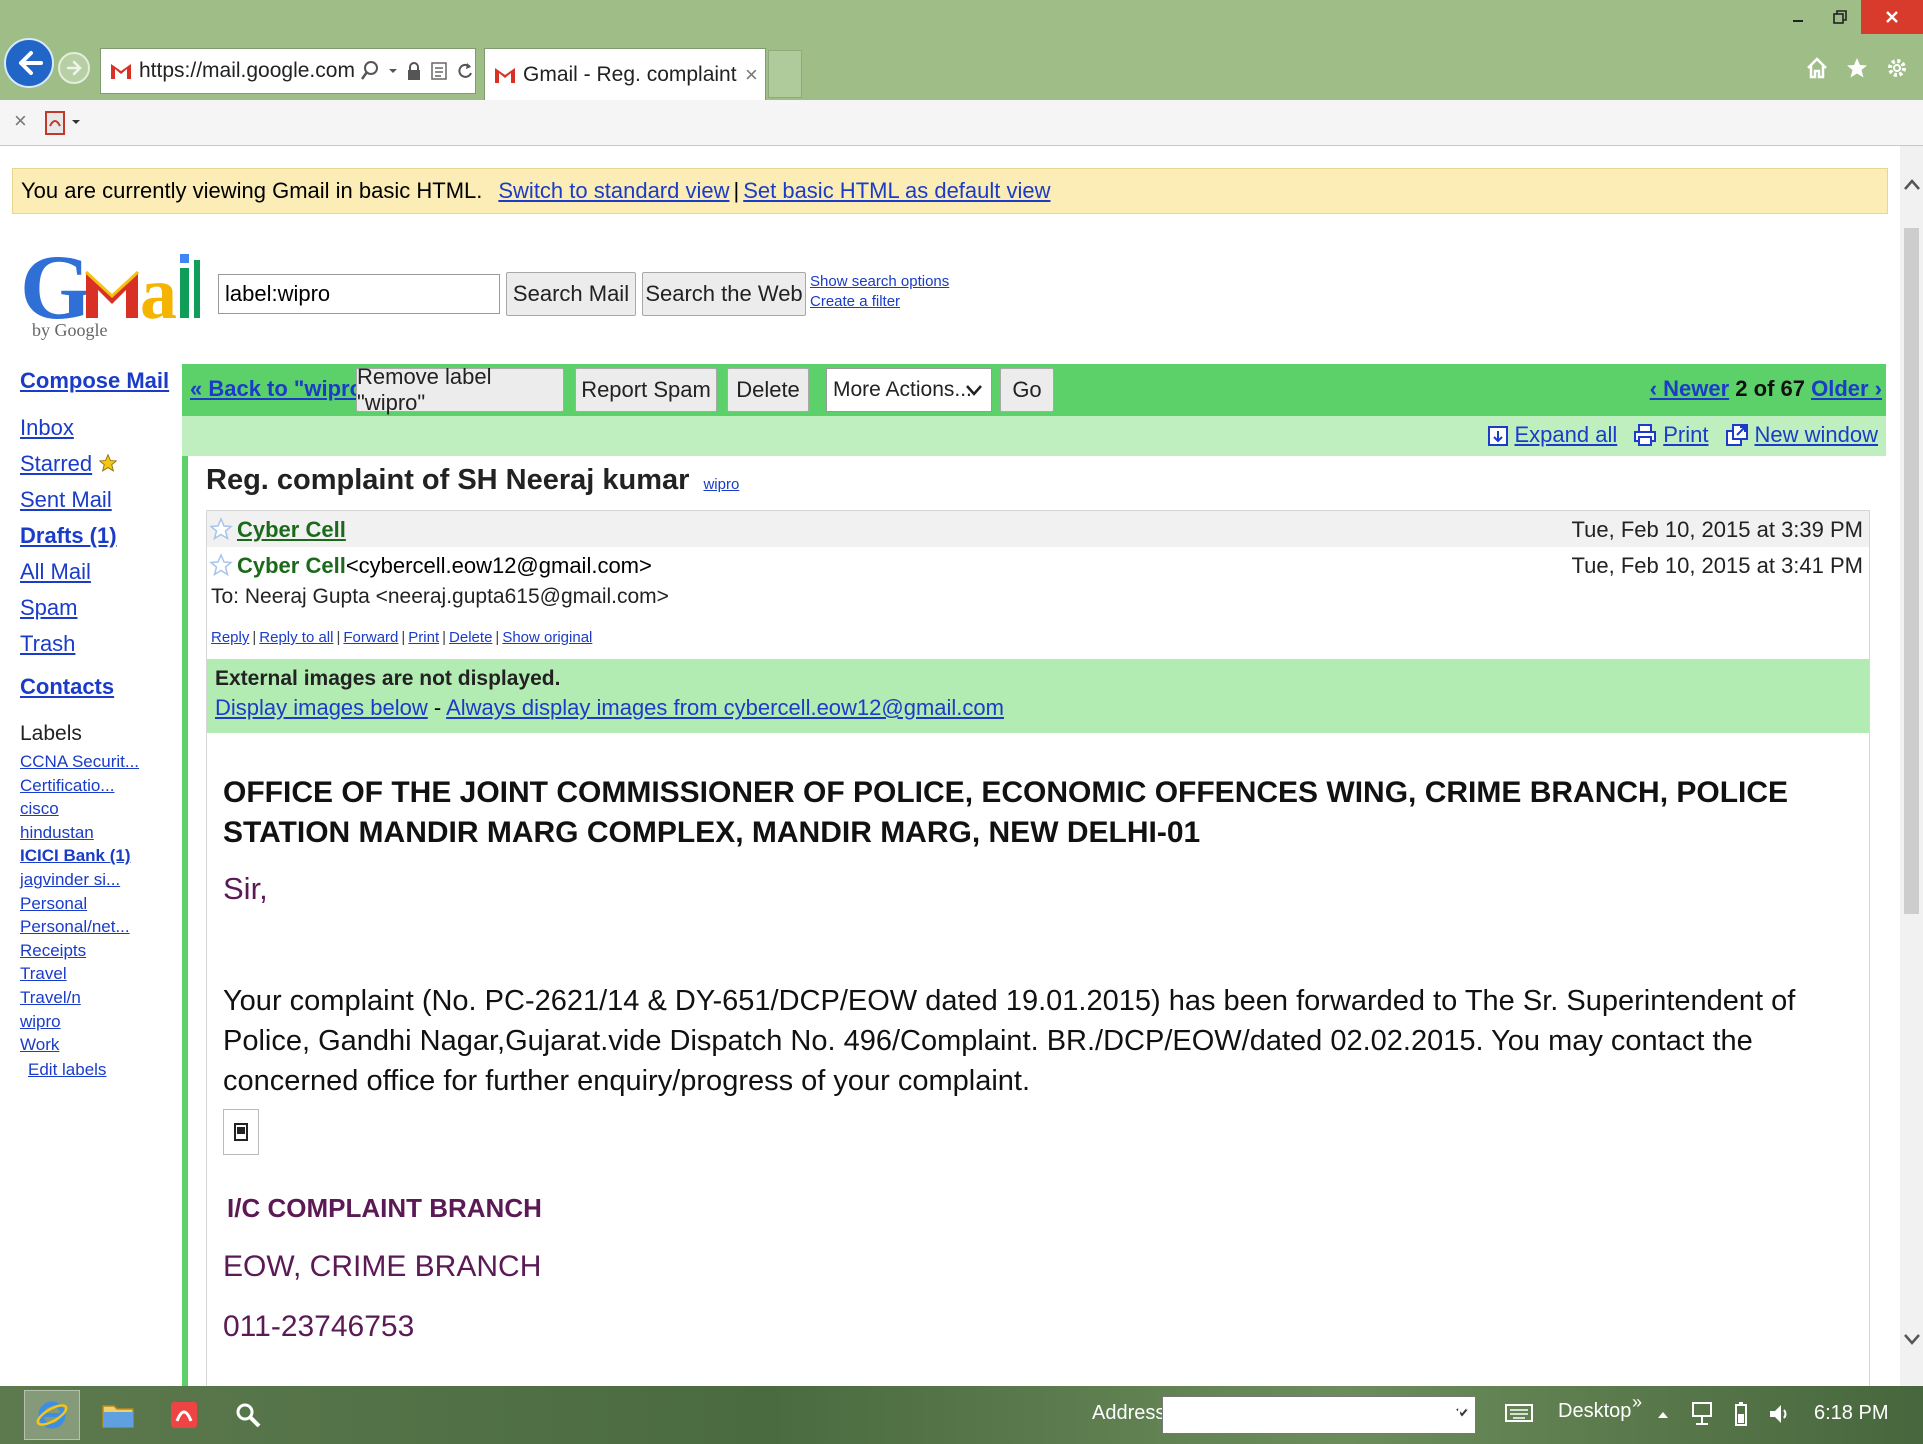 Image resolution: width=1923 pixels, height=1444 pixels. Describe the element at coordinates (100, 381) in the screenshot. I see `compose-mail-link: Compose Mail` at that location.